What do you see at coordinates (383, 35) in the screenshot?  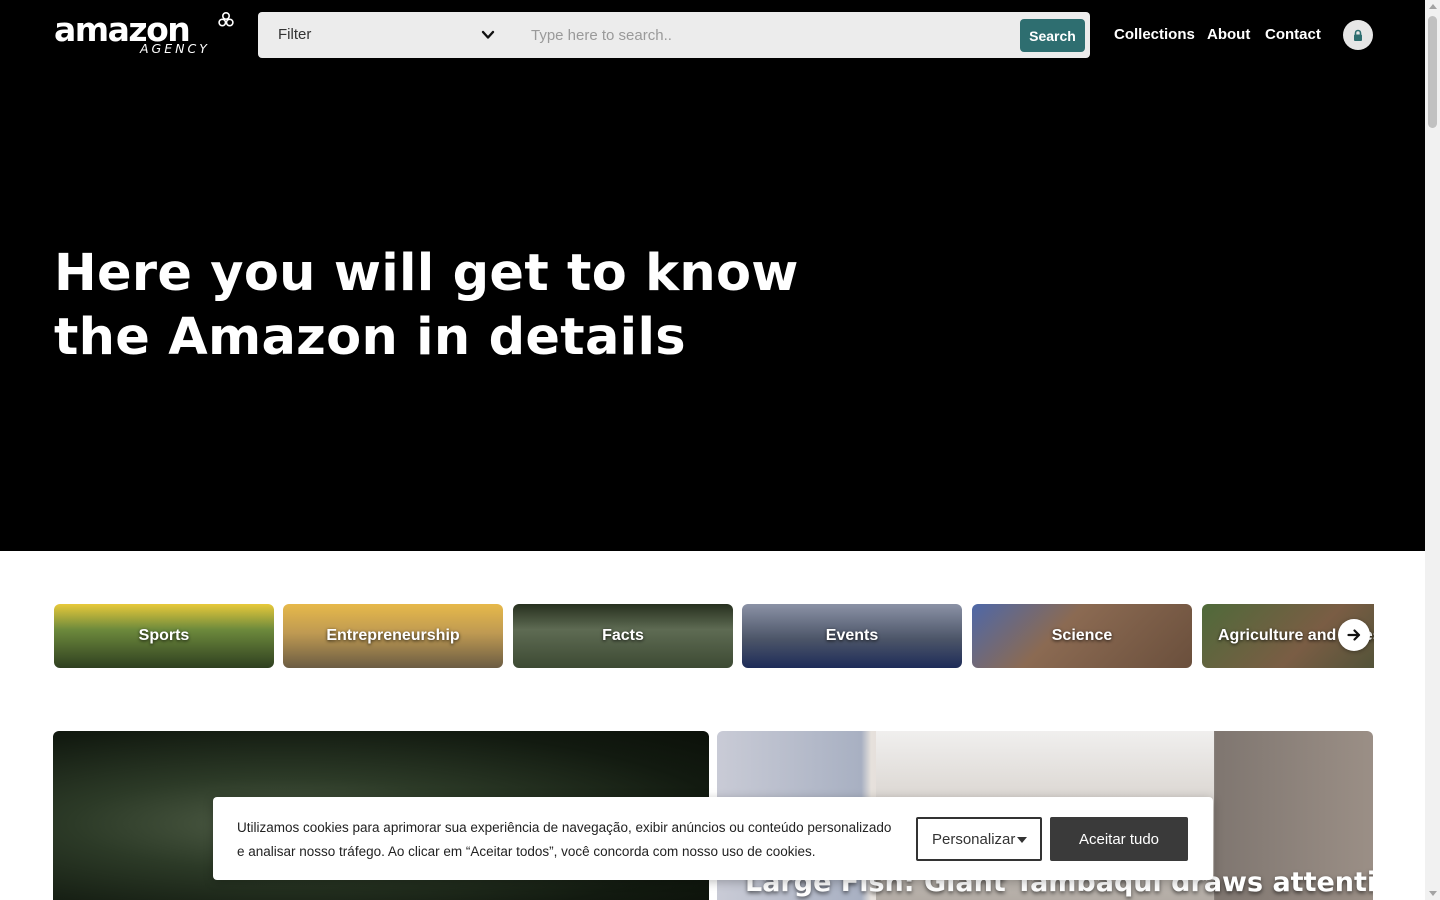 I see `filter-dropdown: Filter` at bounding box center [383, 35].